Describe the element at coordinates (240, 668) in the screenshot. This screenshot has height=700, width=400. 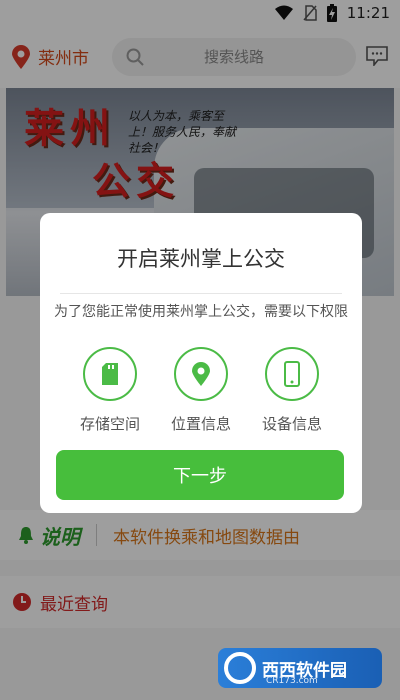
I see `watermark-c-icon` at that location.